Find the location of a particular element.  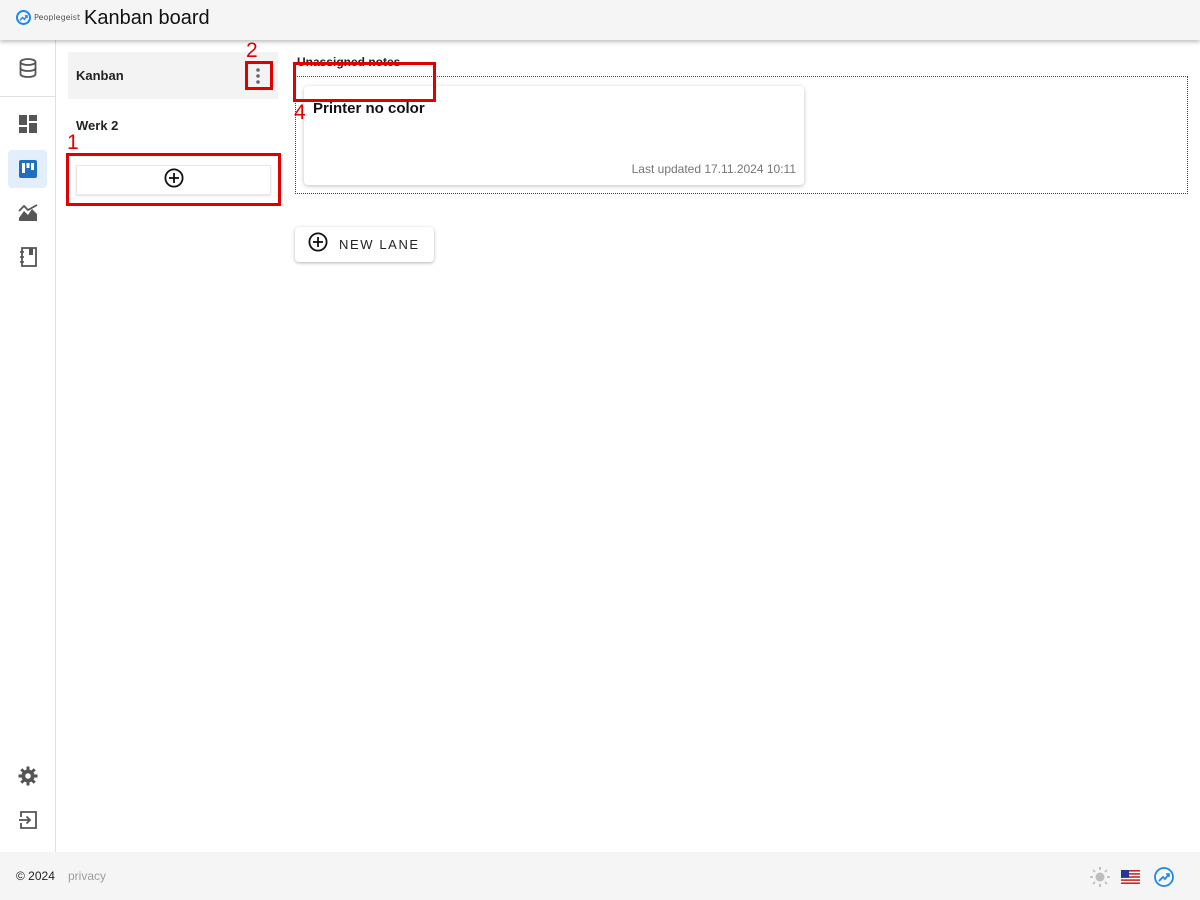

logo-text: Peoplegeist is located at coordinates (57, 17).